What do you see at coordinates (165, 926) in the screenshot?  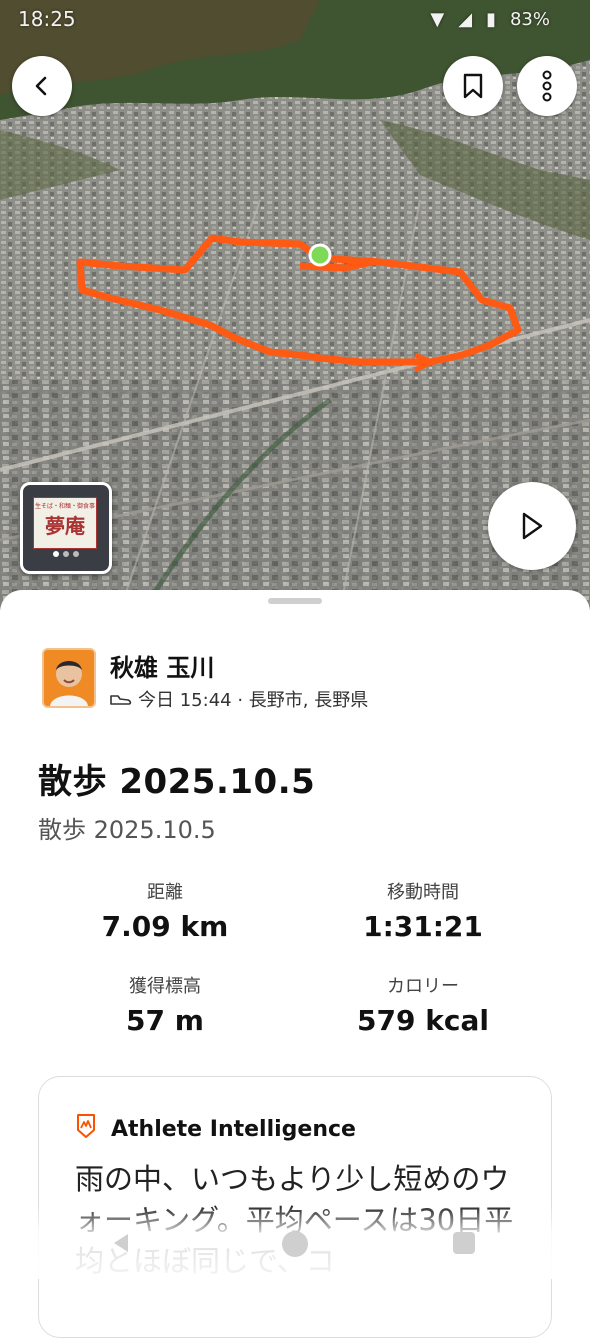 I see `stat-distance-value: 7.09 km` at bounding box center [165, 926].